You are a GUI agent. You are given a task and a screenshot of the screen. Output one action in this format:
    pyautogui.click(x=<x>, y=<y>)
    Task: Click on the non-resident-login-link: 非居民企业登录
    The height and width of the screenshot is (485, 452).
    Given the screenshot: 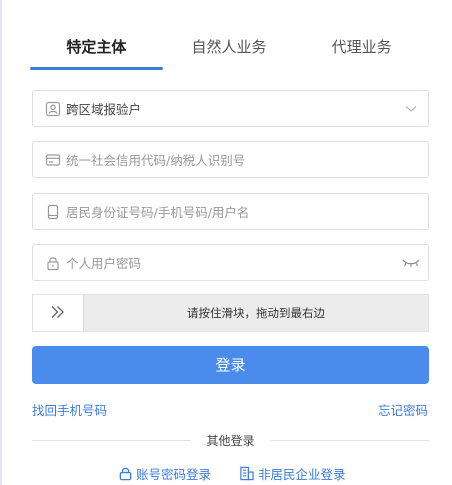 What is the action you would take?
    pyautogui.click(x=292, y=473)
    